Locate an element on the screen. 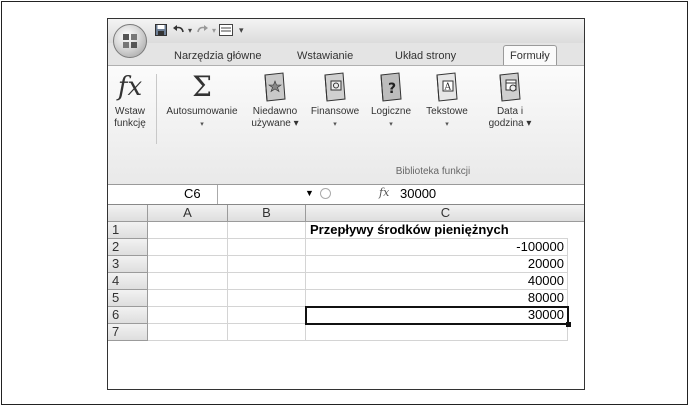 This screenshot has height=407, width=691. form-icon is located at coordinates (226, 30).